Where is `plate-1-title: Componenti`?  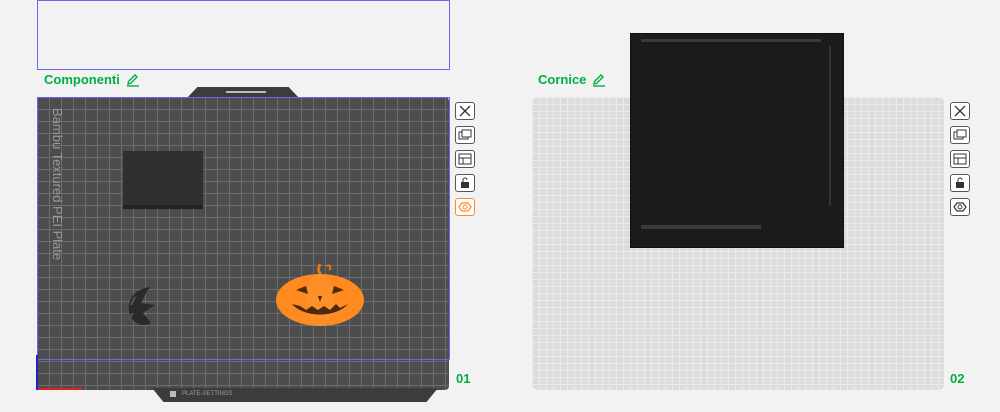
plate-1-title: Componenti is located at coordinates (92, 79).